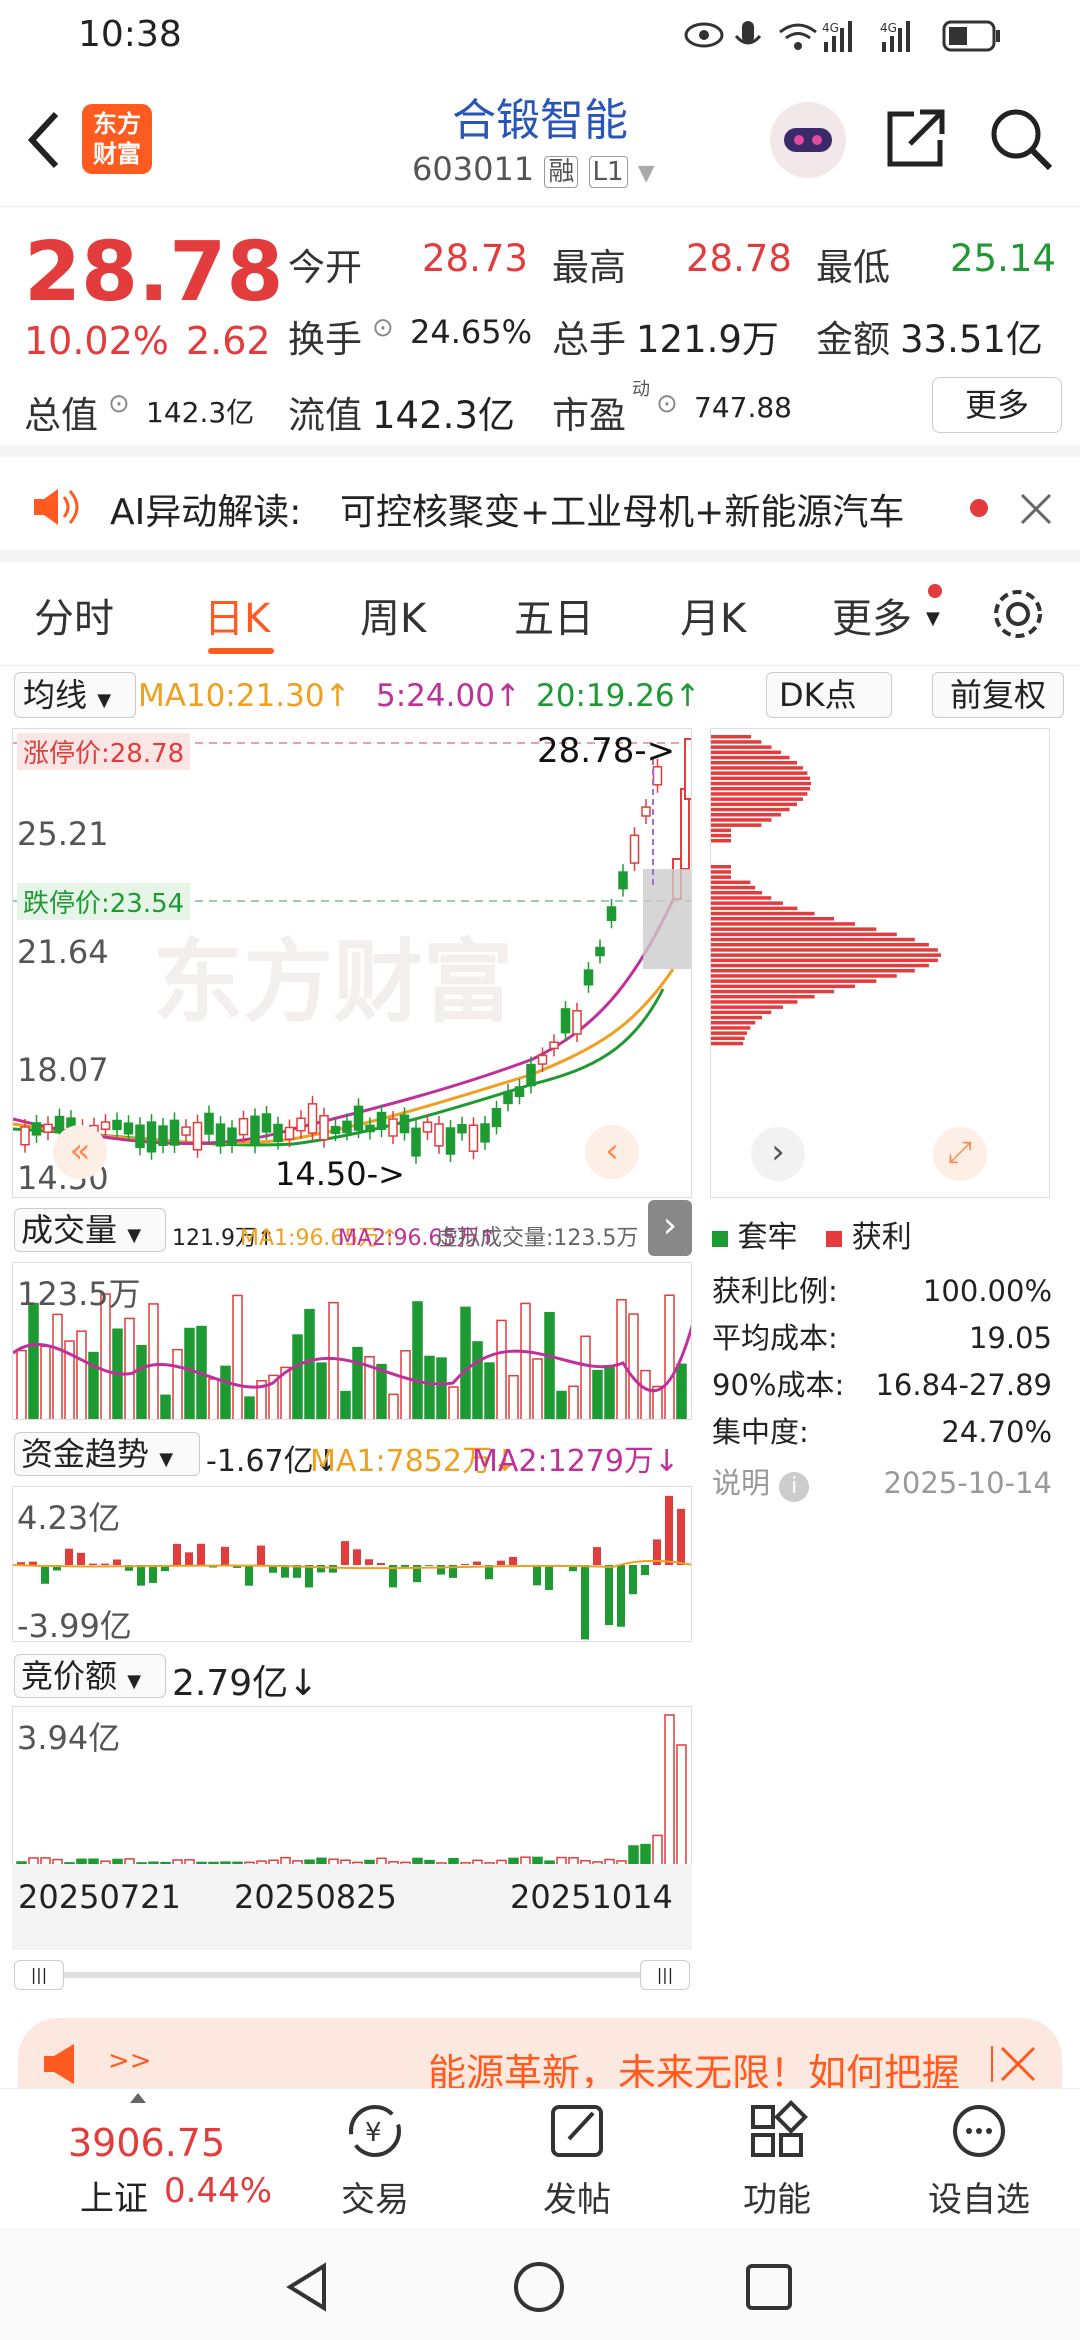  Describe the element at coordinates (777, 2160) in the screenshot. I see `nav-functions: 功能` at that location.